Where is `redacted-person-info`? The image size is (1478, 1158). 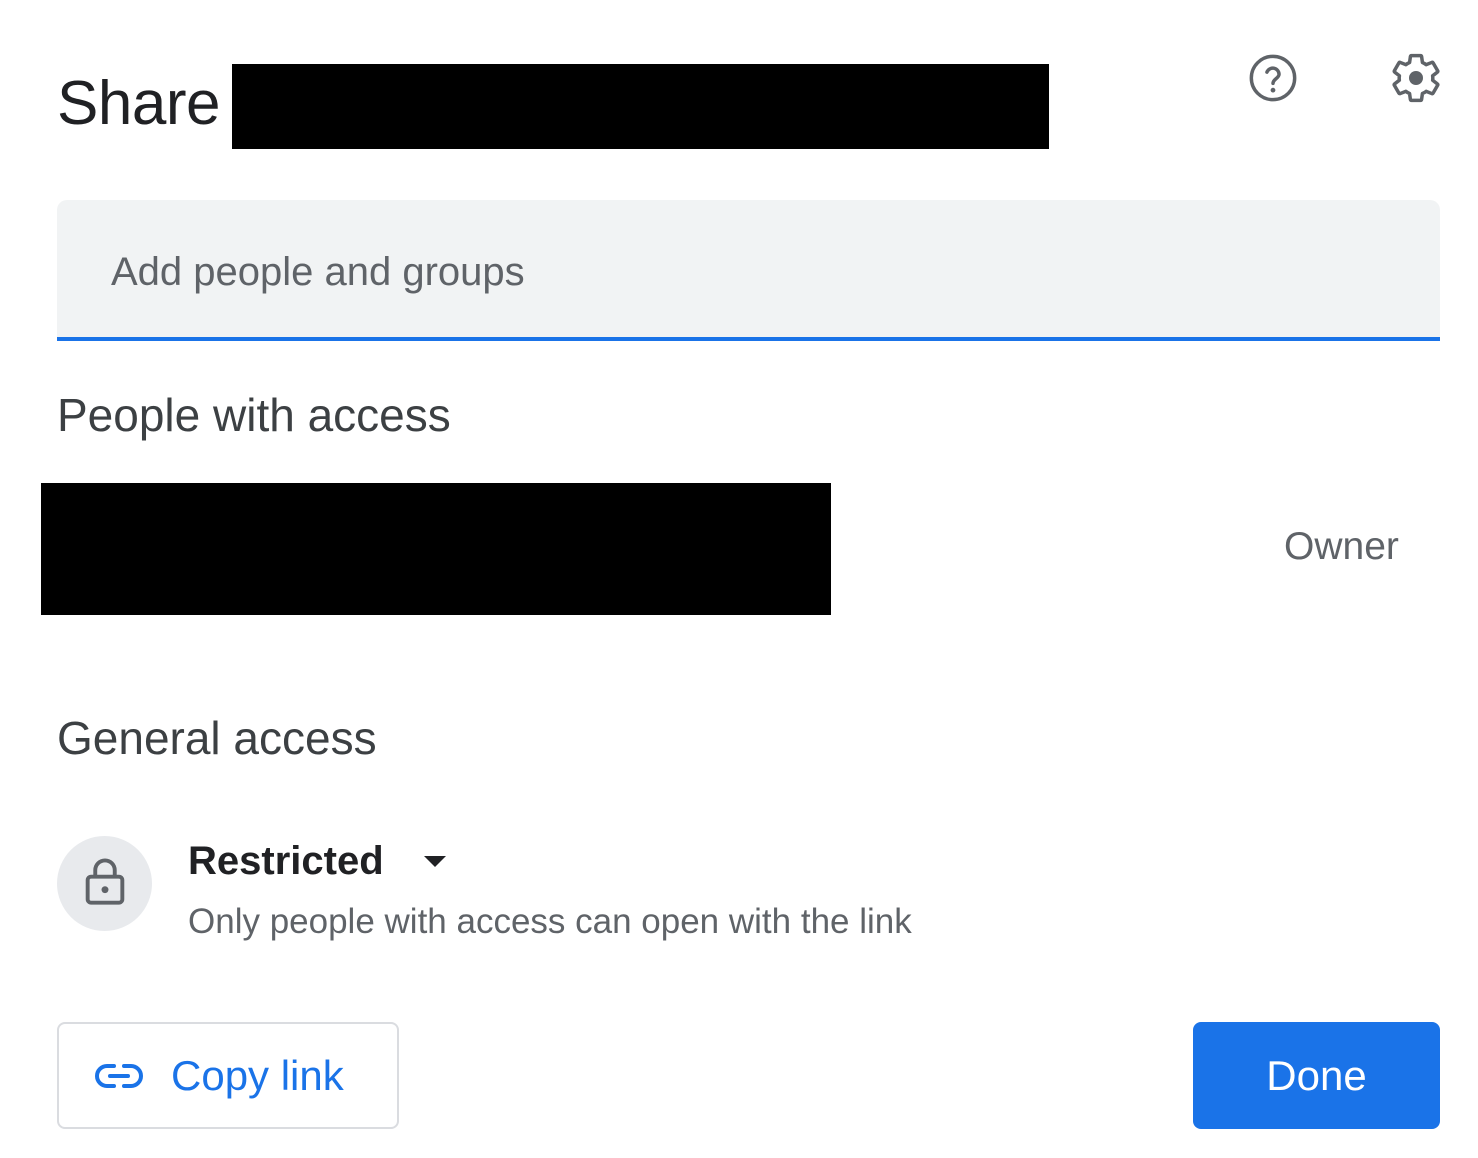 redacted-person-info is located at coordinates (436, 549).